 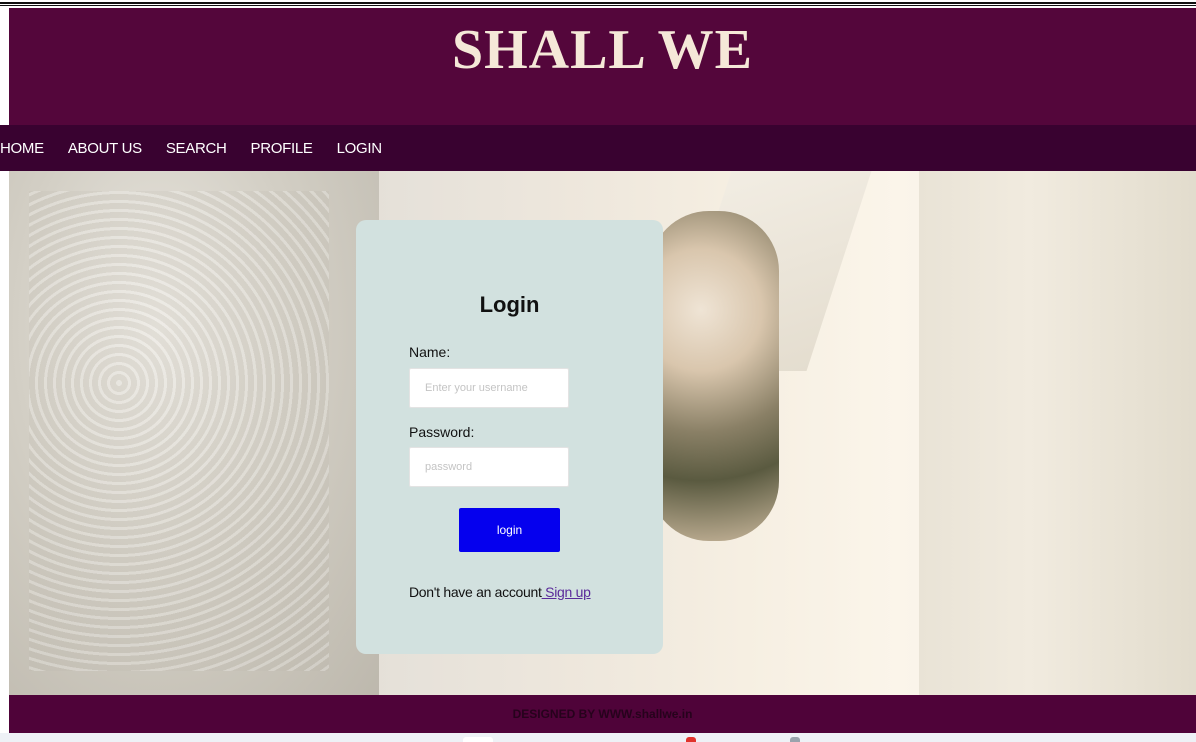 I want to click on footer-credit: DESIGNED BY WWW.shallwe.in, so click(x=602, y=714).